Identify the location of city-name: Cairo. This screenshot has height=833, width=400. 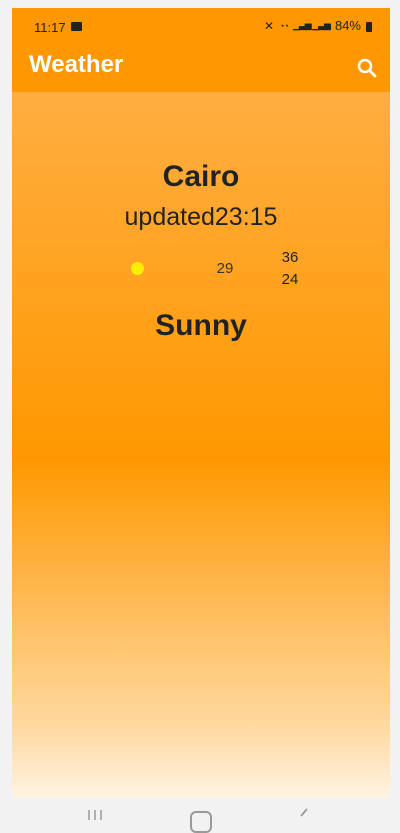
(201, 176).